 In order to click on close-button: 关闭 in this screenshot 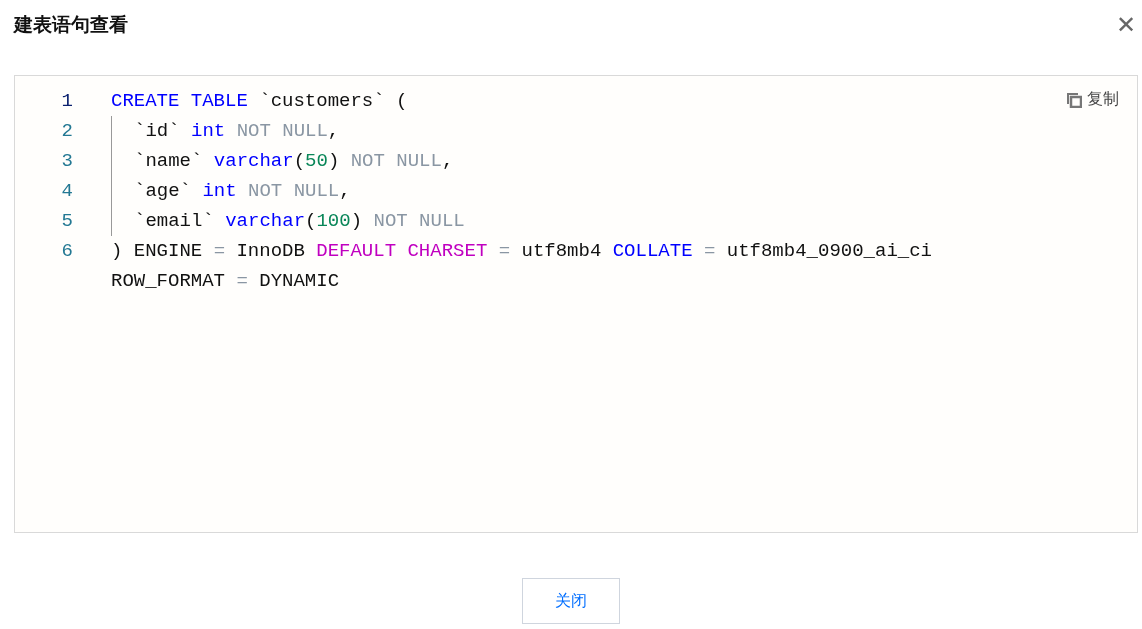, I will do `click(571, 601)`.